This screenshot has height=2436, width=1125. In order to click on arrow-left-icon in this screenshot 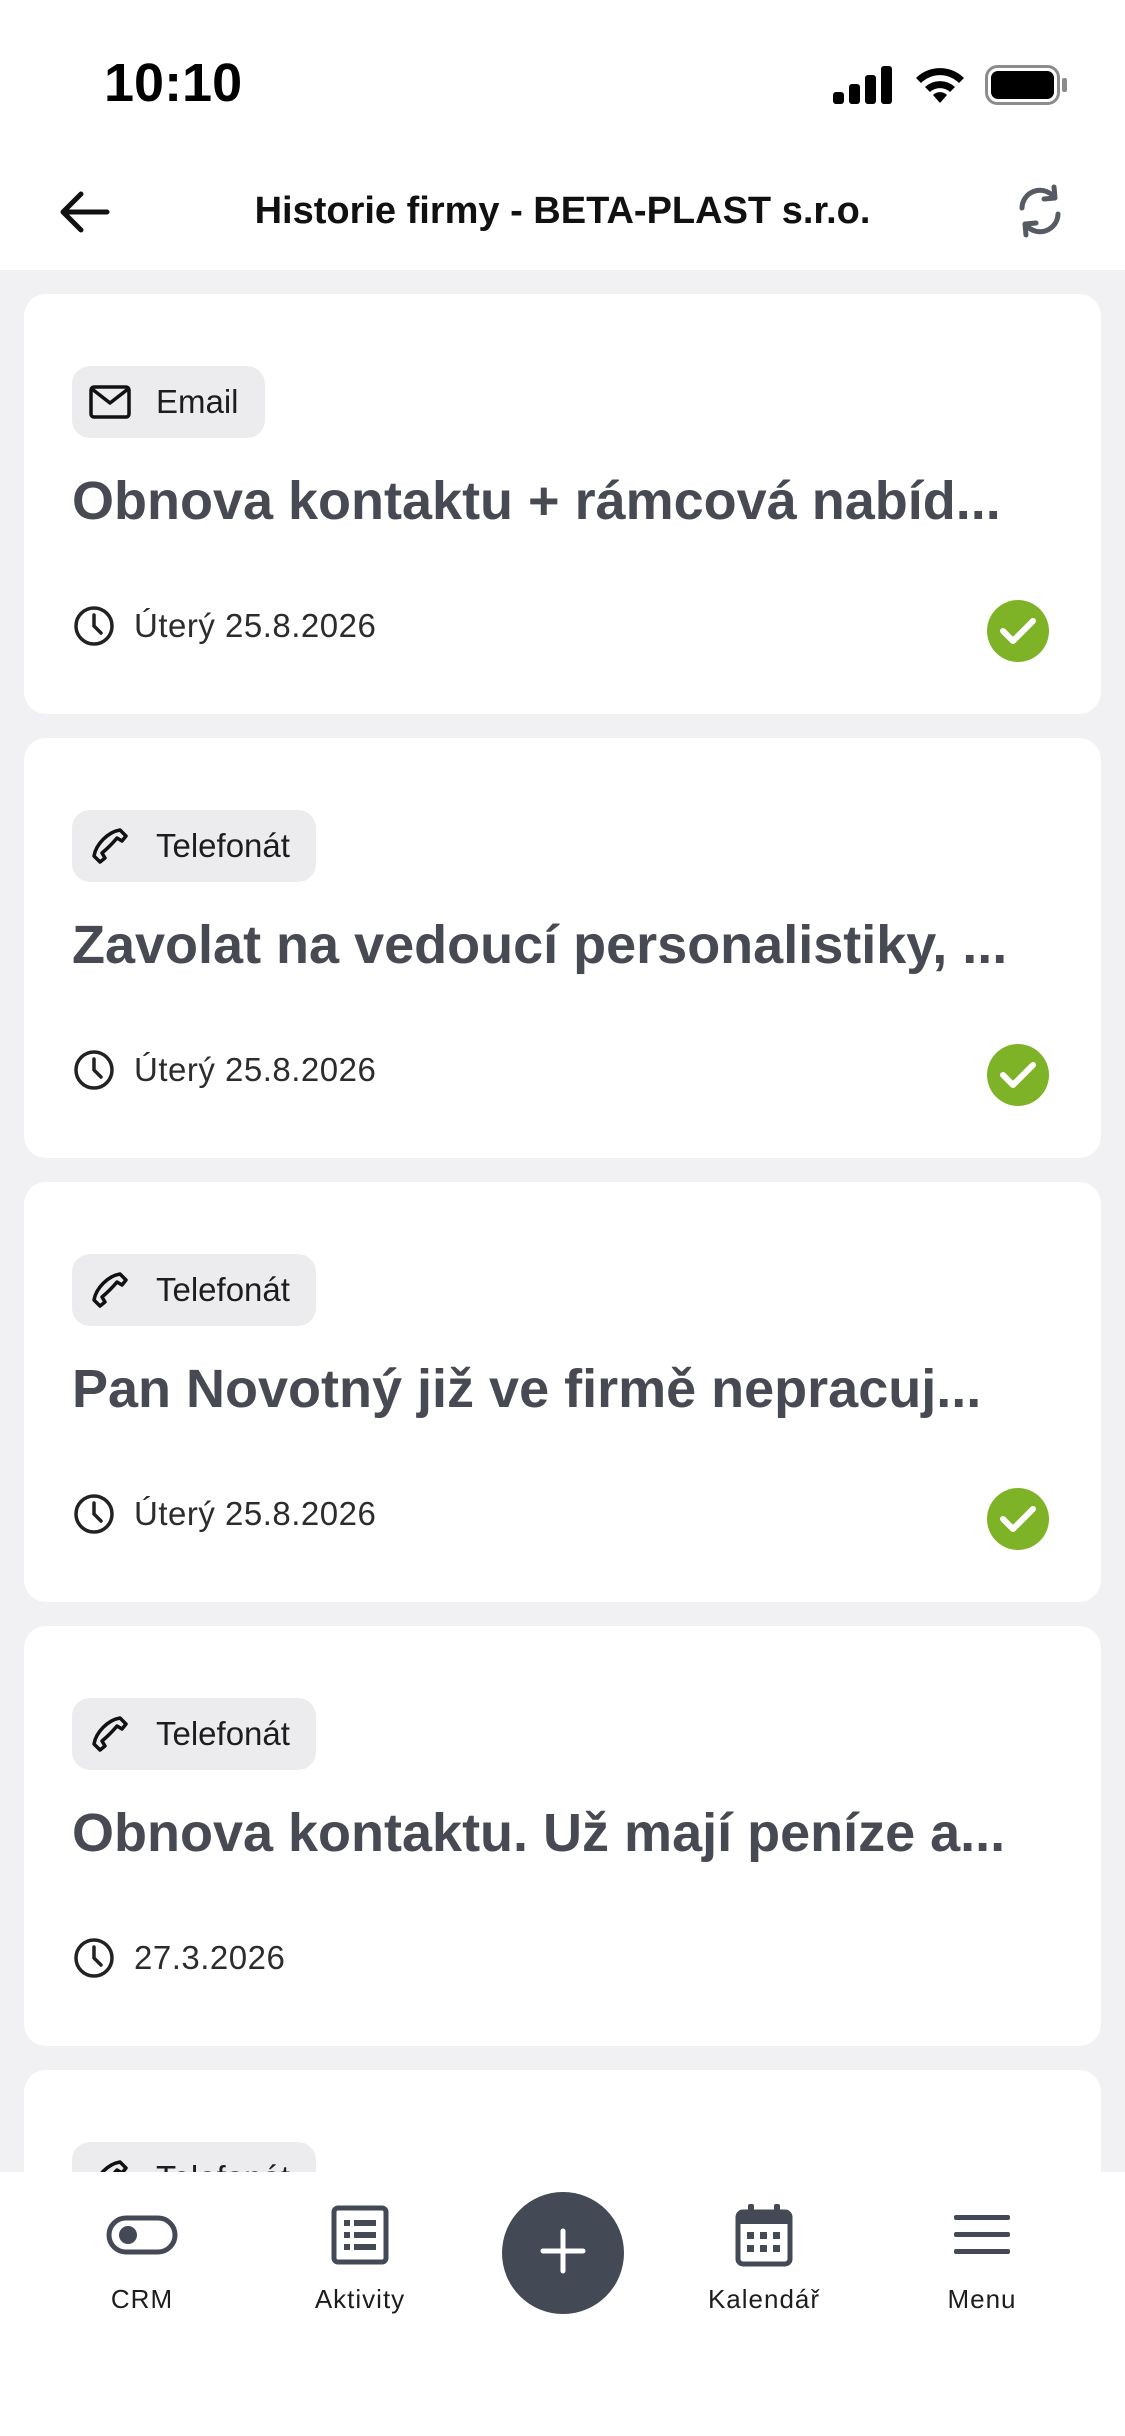, I will do `click(84, 214)`.